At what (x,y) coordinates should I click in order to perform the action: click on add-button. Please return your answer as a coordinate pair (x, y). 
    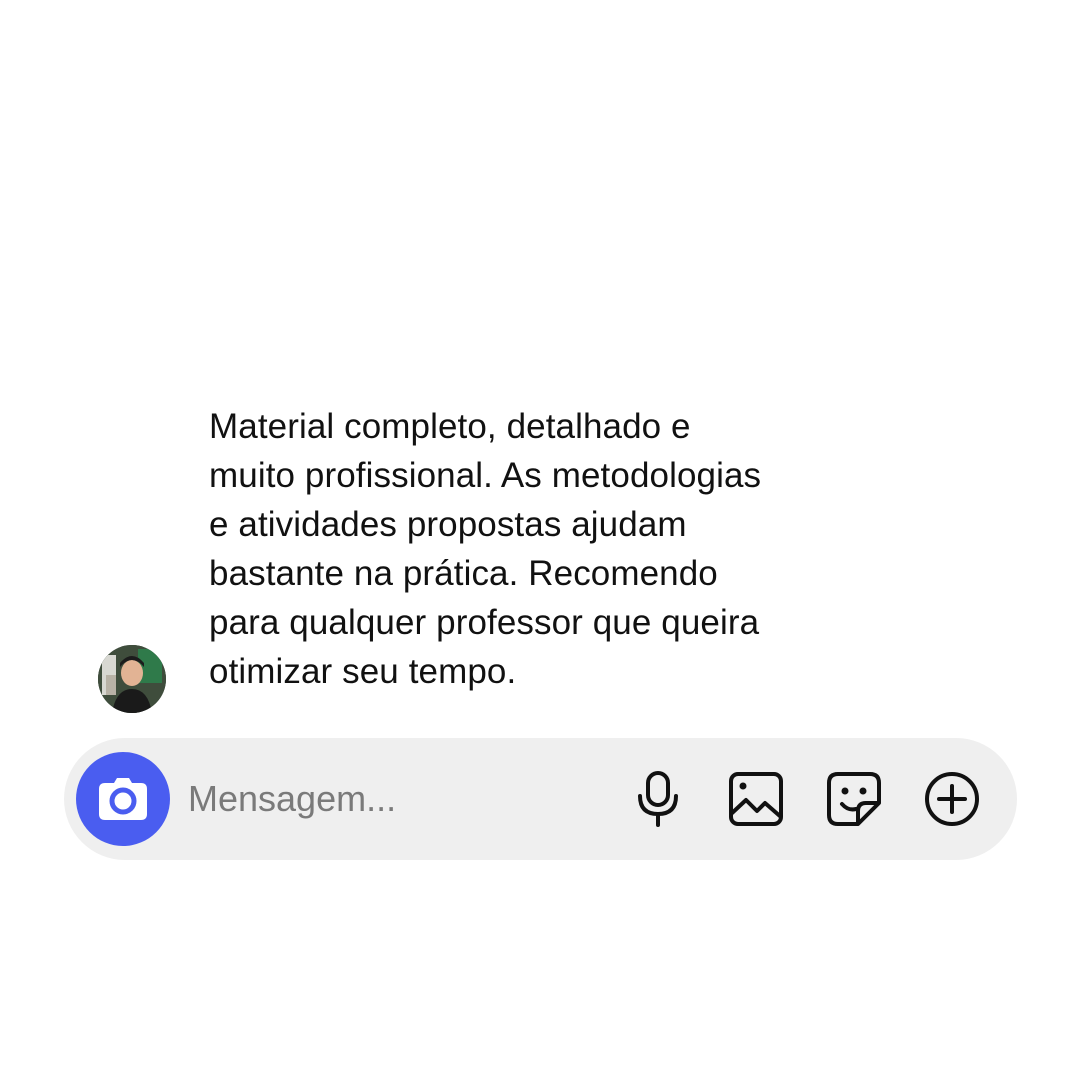
    Looking at the image, I should click on (952, 799).